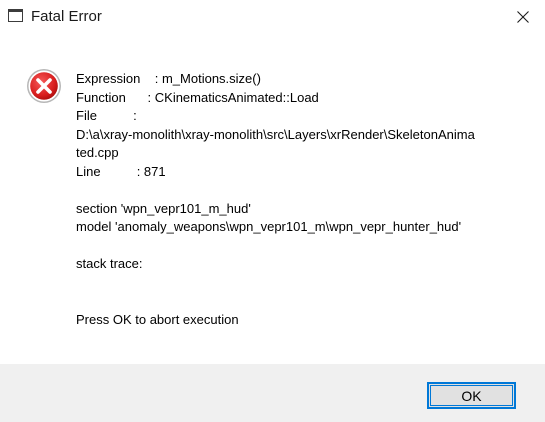 The image size is (545, 422). What do you see at coordinates (109, 263) in the screenshot?
I see `stack-trace-line: stack trace:` at bounding box center [109, 263].